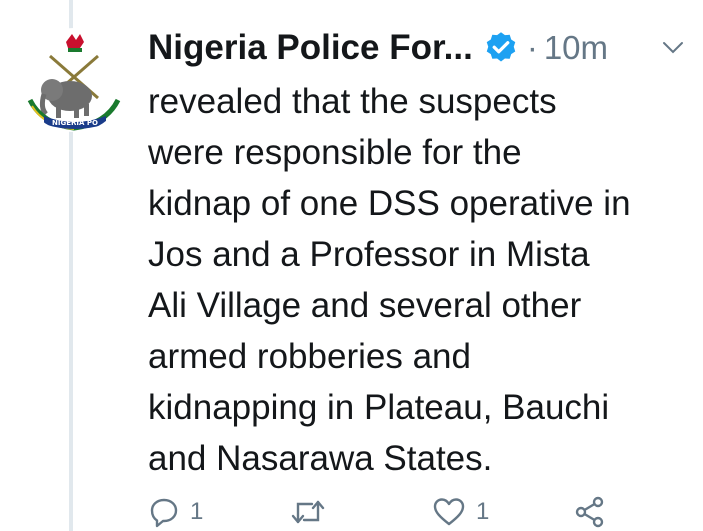 This screenshot has width=703, height=531. Describe the element at coordinates (309, 356) in the screenshot. I see `tweet-text-line: armed robberies and` at that location.